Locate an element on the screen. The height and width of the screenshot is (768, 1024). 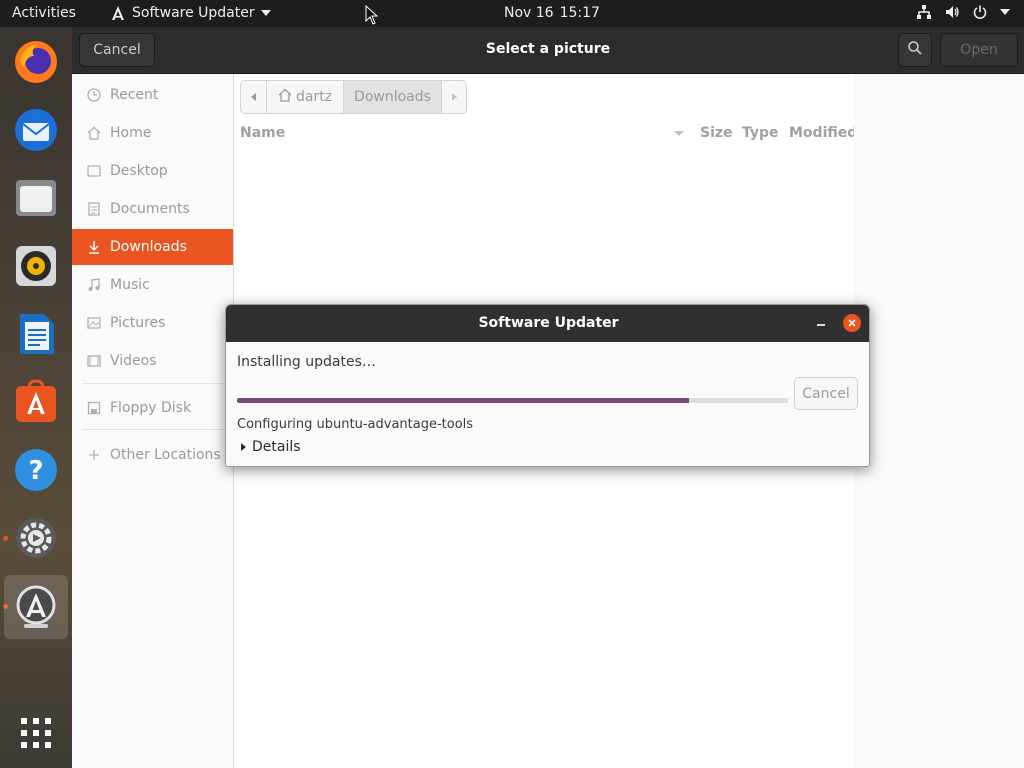
sidebar-item-label: Recent is located at coordinates (134, 95).